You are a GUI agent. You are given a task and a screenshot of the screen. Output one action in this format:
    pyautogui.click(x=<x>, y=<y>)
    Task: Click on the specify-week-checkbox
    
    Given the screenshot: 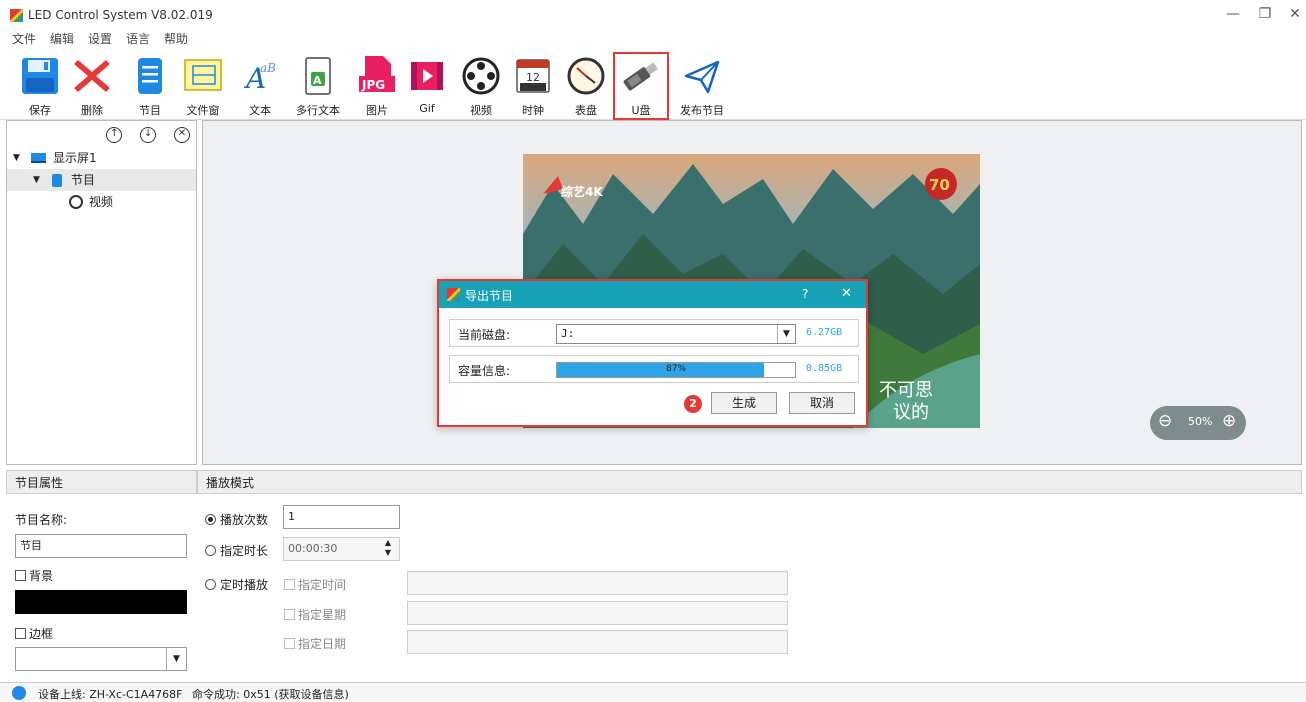 What is the action you would take?
    pyautogui.click(x=289, y=614)
    